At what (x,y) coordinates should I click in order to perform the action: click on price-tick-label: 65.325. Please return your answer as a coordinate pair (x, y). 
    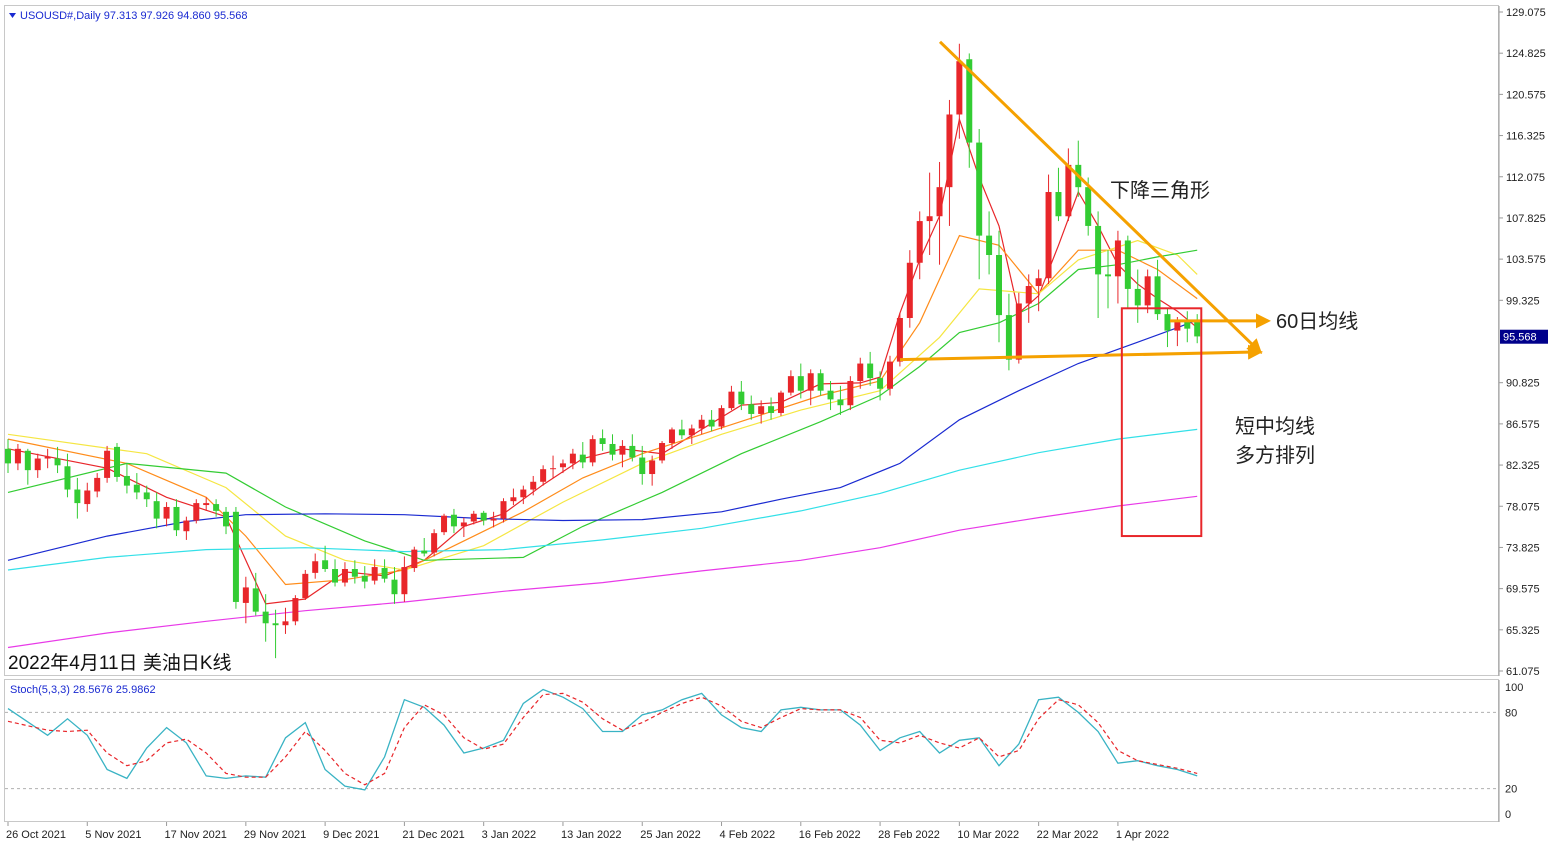
    Looking at the image, I should click on (1523, 631).